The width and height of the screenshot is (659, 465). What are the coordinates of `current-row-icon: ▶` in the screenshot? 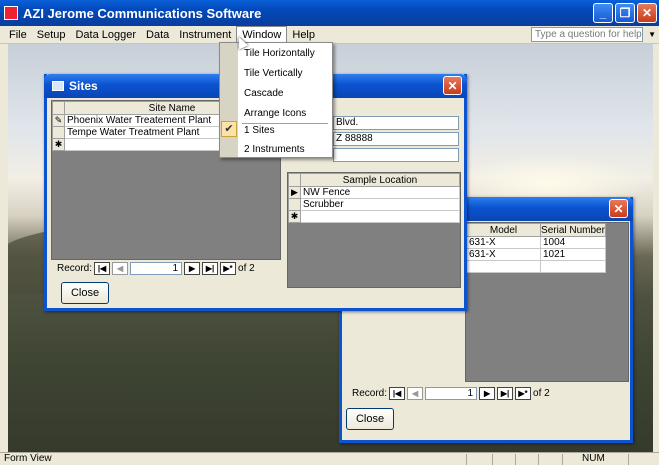 It's located at (294, 192).